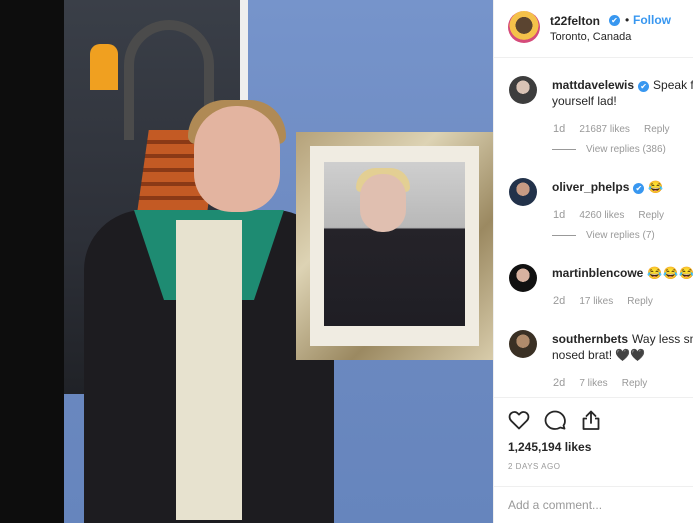  I want to click on framed-portrait, so click(394, 246).